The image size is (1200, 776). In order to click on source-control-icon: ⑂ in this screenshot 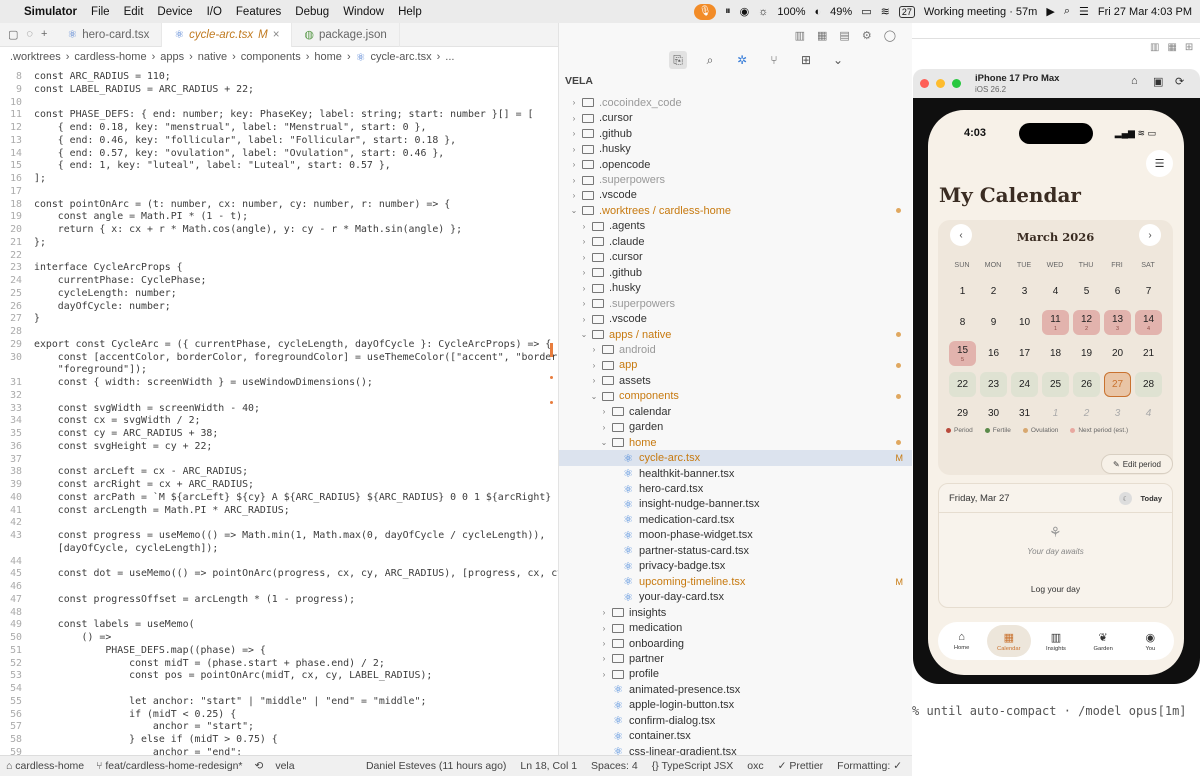, I will do `click(774, 60)`.